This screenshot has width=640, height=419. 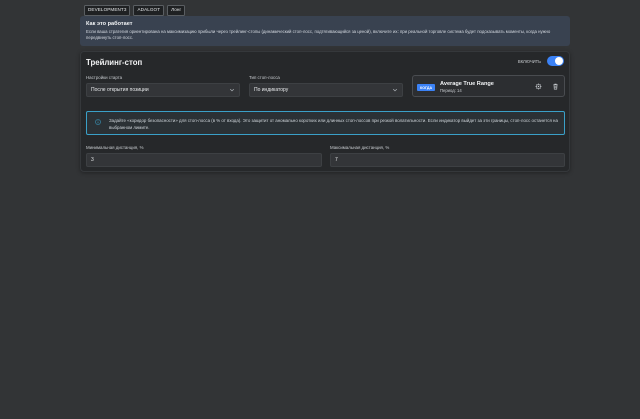 What do you see at coordinates (326, 90) in the screenshot?
I see `stop-type-select: По индикатору` at bounding box center [326, 90].